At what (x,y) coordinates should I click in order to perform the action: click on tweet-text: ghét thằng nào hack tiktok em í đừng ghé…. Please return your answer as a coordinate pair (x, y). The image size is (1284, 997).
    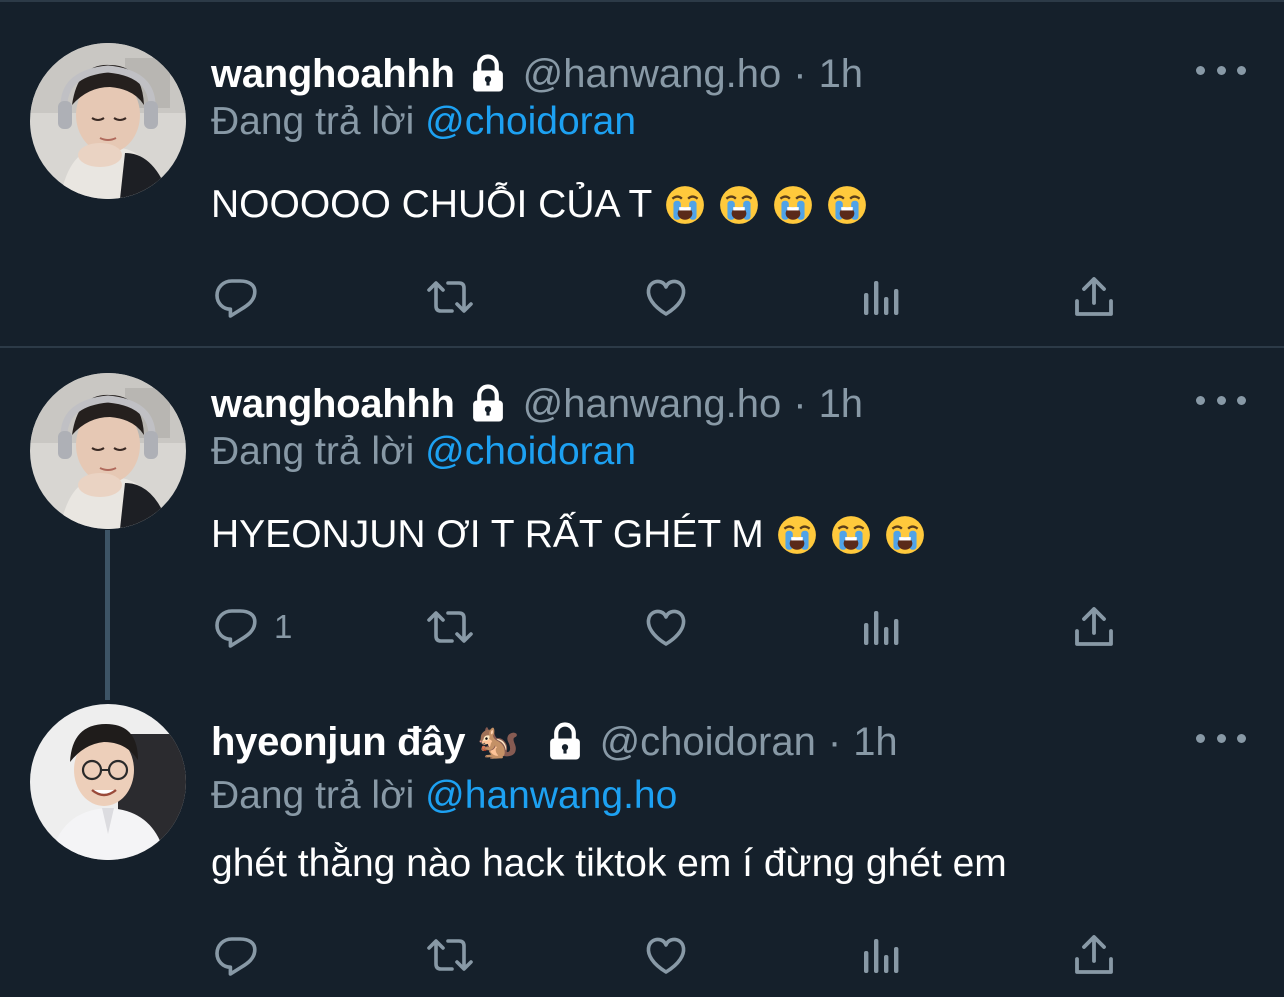
    Looking at the image, I should click on (609, 864).